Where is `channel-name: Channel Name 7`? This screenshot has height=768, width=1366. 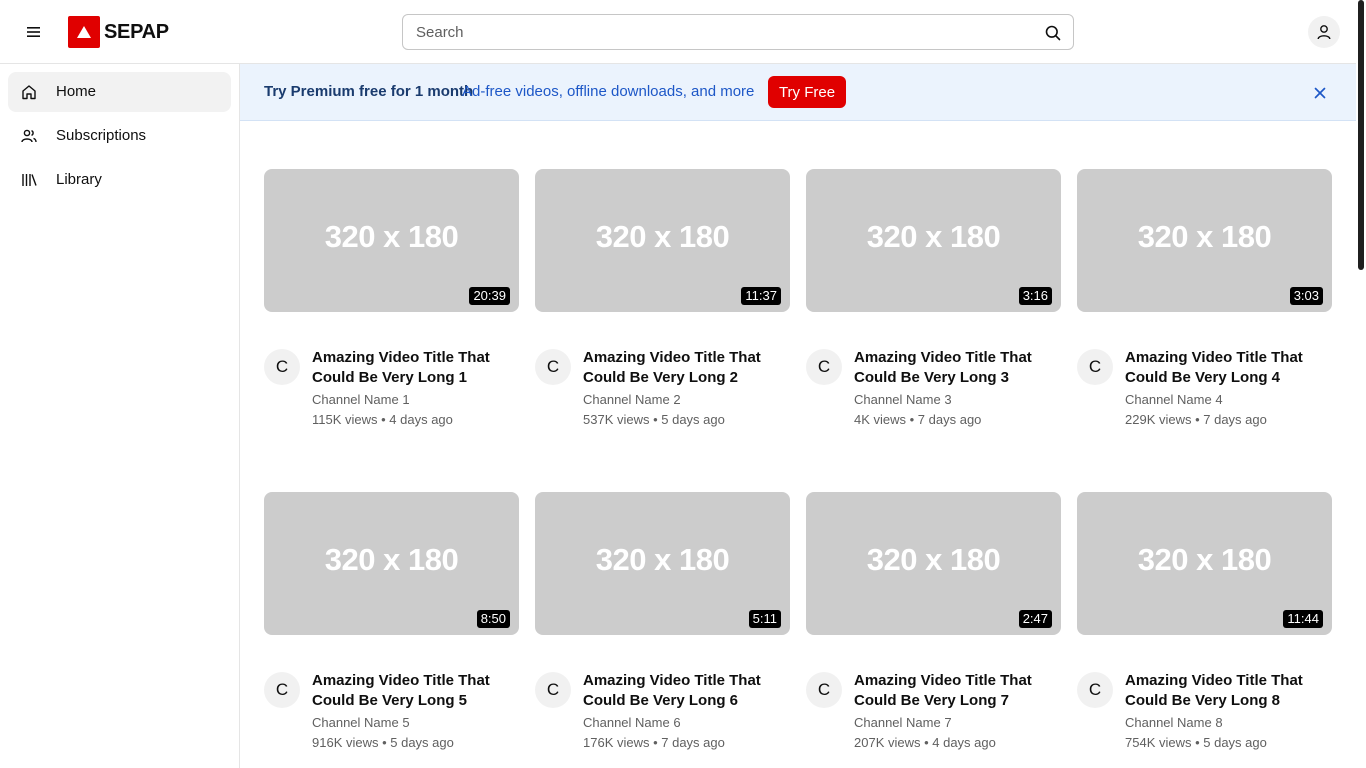
channel-name: Channel Name 7 is located at coordinates (903, 722).